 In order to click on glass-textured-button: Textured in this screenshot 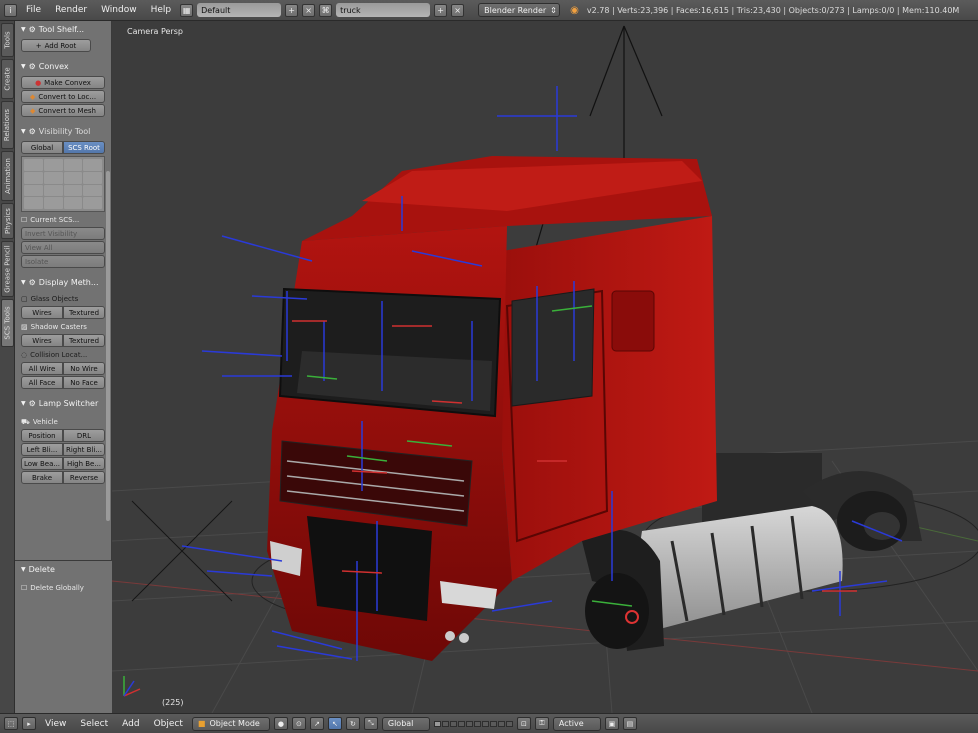, I will do `click(84, 312)`.